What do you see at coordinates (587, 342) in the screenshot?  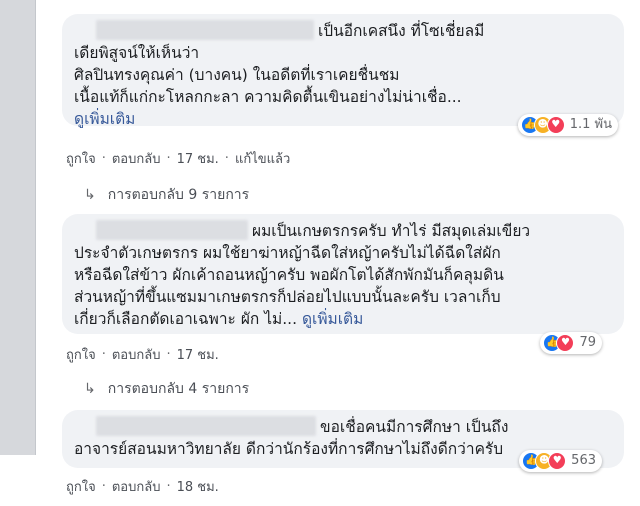 I see `reaction-count: 79` at bounding box center [587, 342].